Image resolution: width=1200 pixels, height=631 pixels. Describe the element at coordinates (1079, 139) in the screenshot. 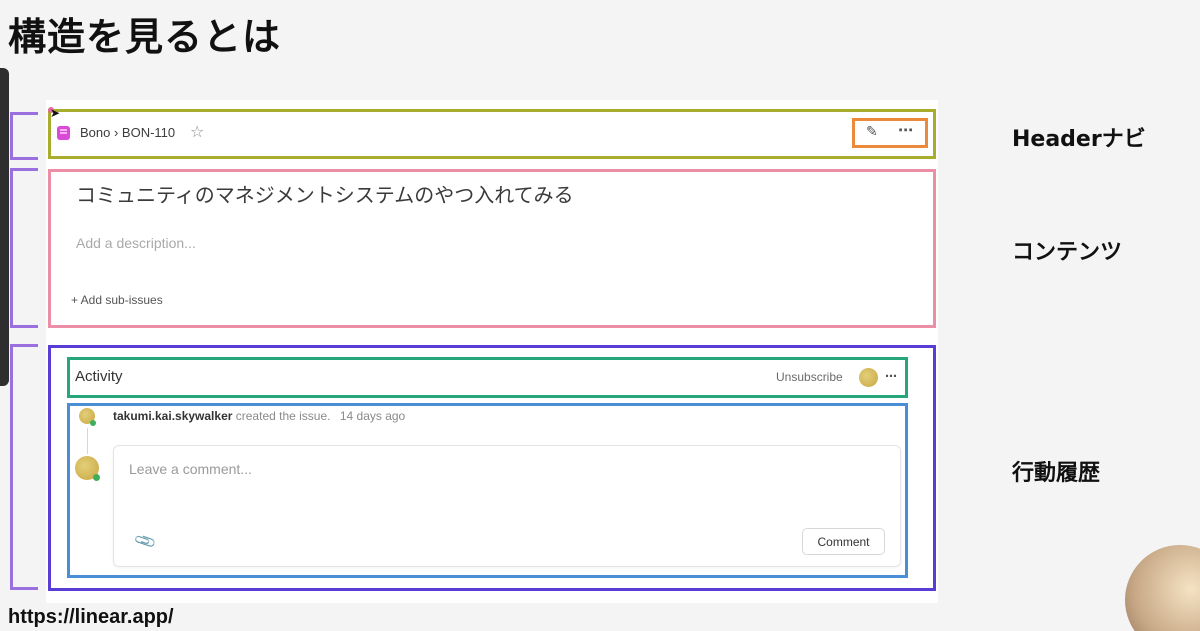

I see `header-label: Headerナビ` at that location.